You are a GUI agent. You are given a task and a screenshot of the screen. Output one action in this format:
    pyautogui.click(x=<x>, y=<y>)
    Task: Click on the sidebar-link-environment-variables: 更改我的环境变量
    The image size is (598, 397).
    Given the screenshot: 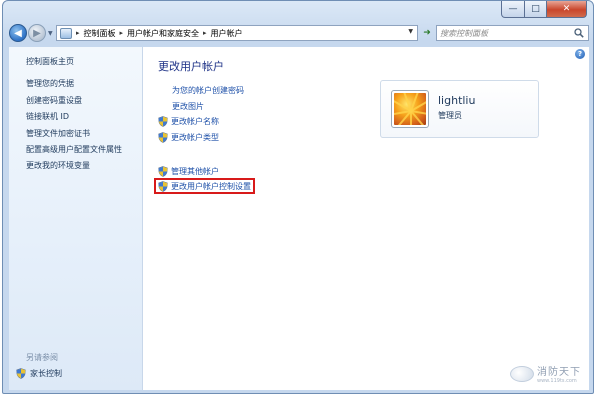 What is the action you would take?
    pyautogui.click(x=58, y=165)
    